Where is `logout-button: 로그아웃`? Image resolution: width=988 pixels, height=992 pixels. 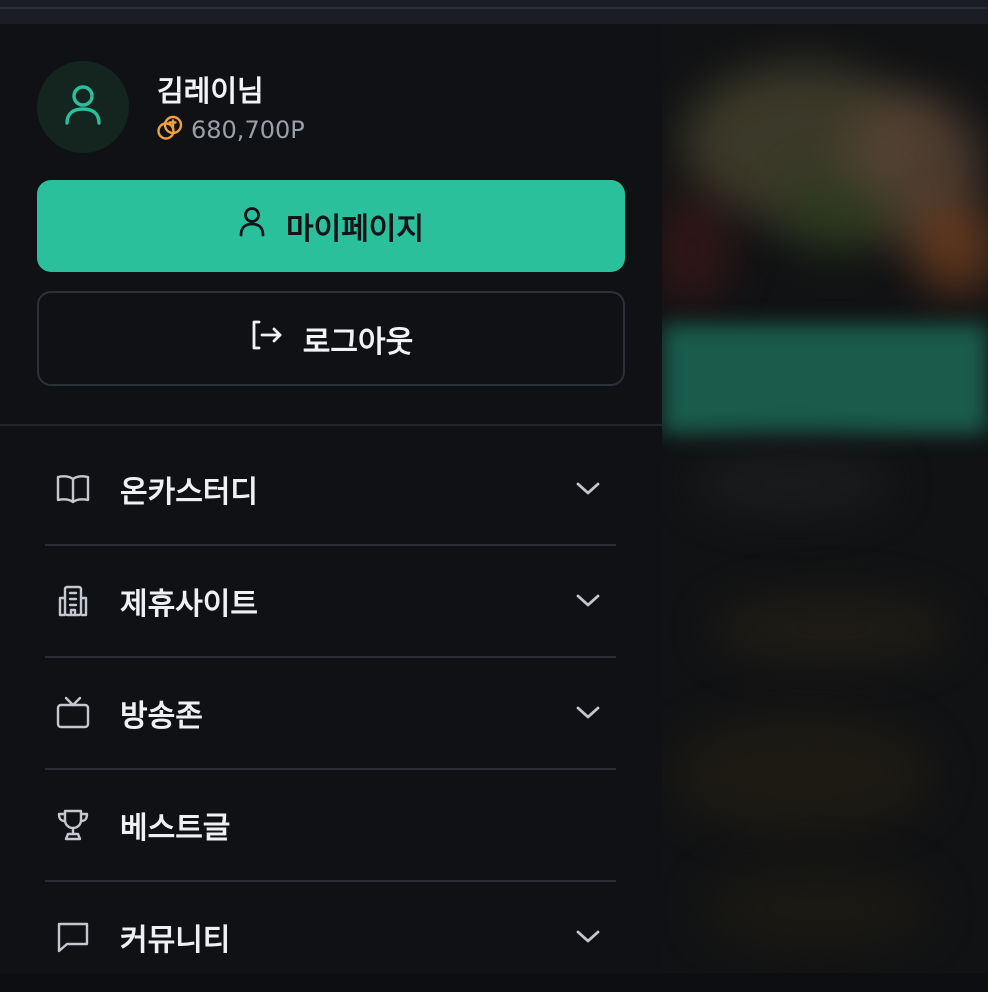
logout-button: 로그아웃 is located at coordinates (331, 338).